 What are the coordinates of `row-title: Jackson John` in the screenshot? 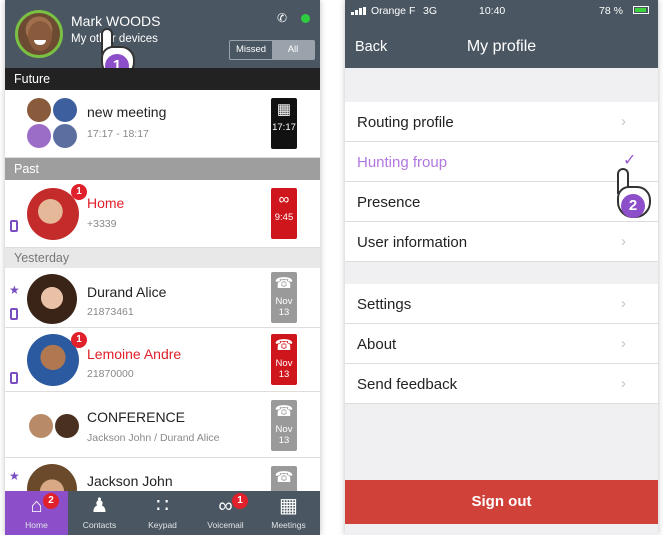 It's located at (130, 481).